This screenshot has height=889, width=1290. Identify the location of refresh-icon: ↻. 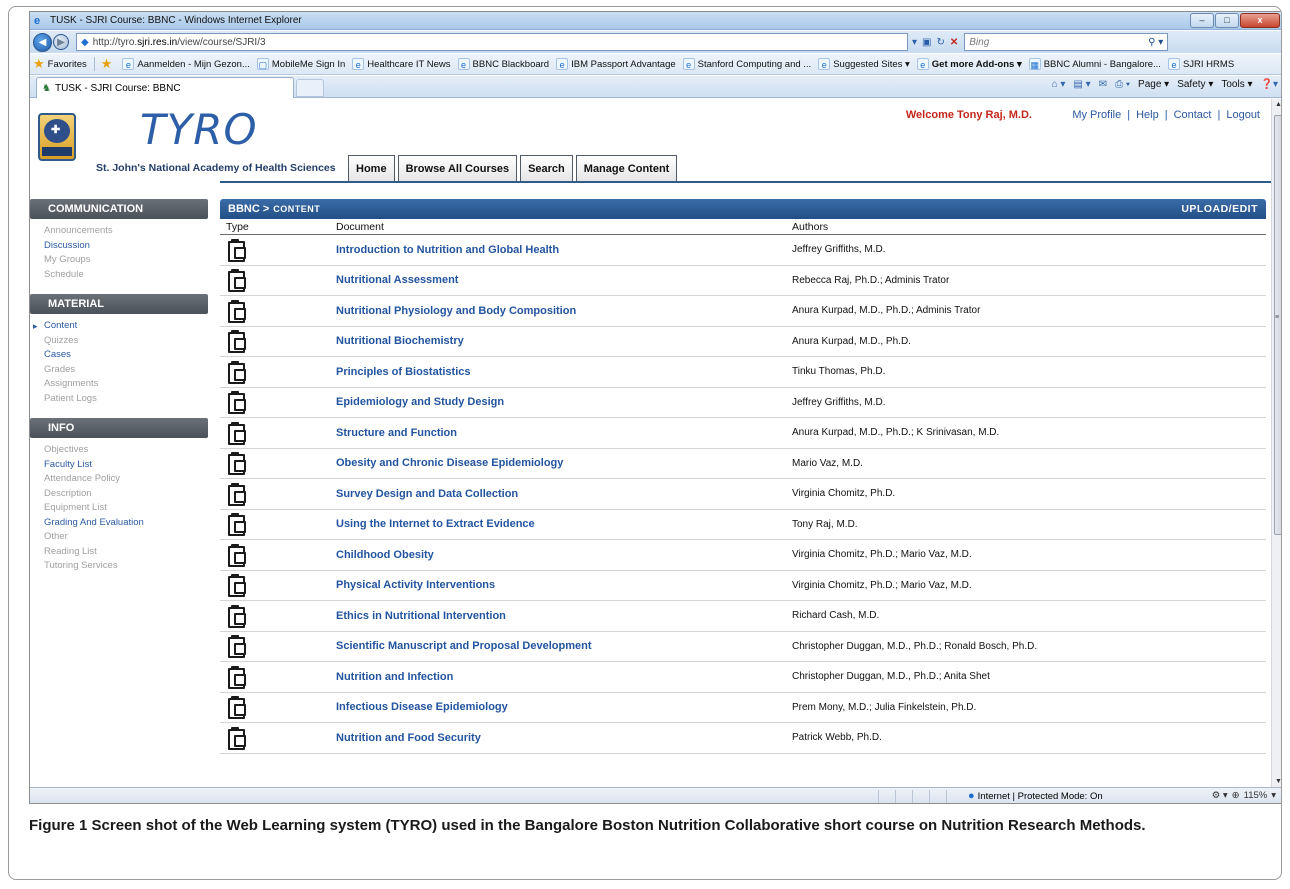
(940, 42).